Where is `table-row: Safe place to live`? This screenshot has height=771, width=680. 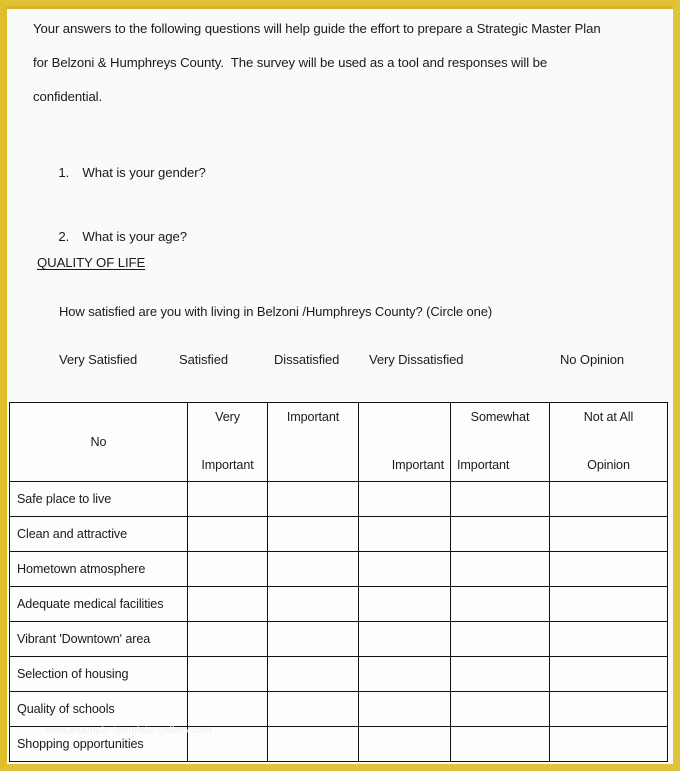
table-row: Safe place to live is located at coordinates (338, 499).